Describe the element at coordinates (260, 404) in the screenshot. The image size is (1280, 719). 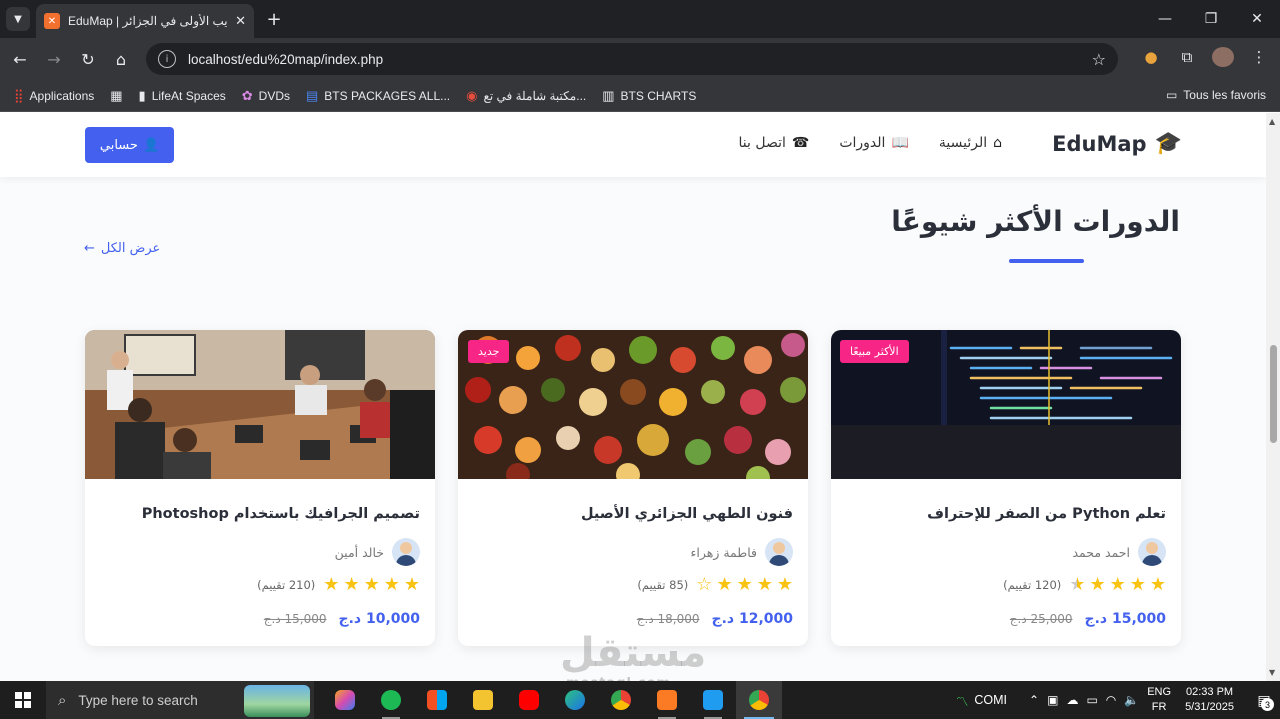
I see `course-image-meeting` at that location.